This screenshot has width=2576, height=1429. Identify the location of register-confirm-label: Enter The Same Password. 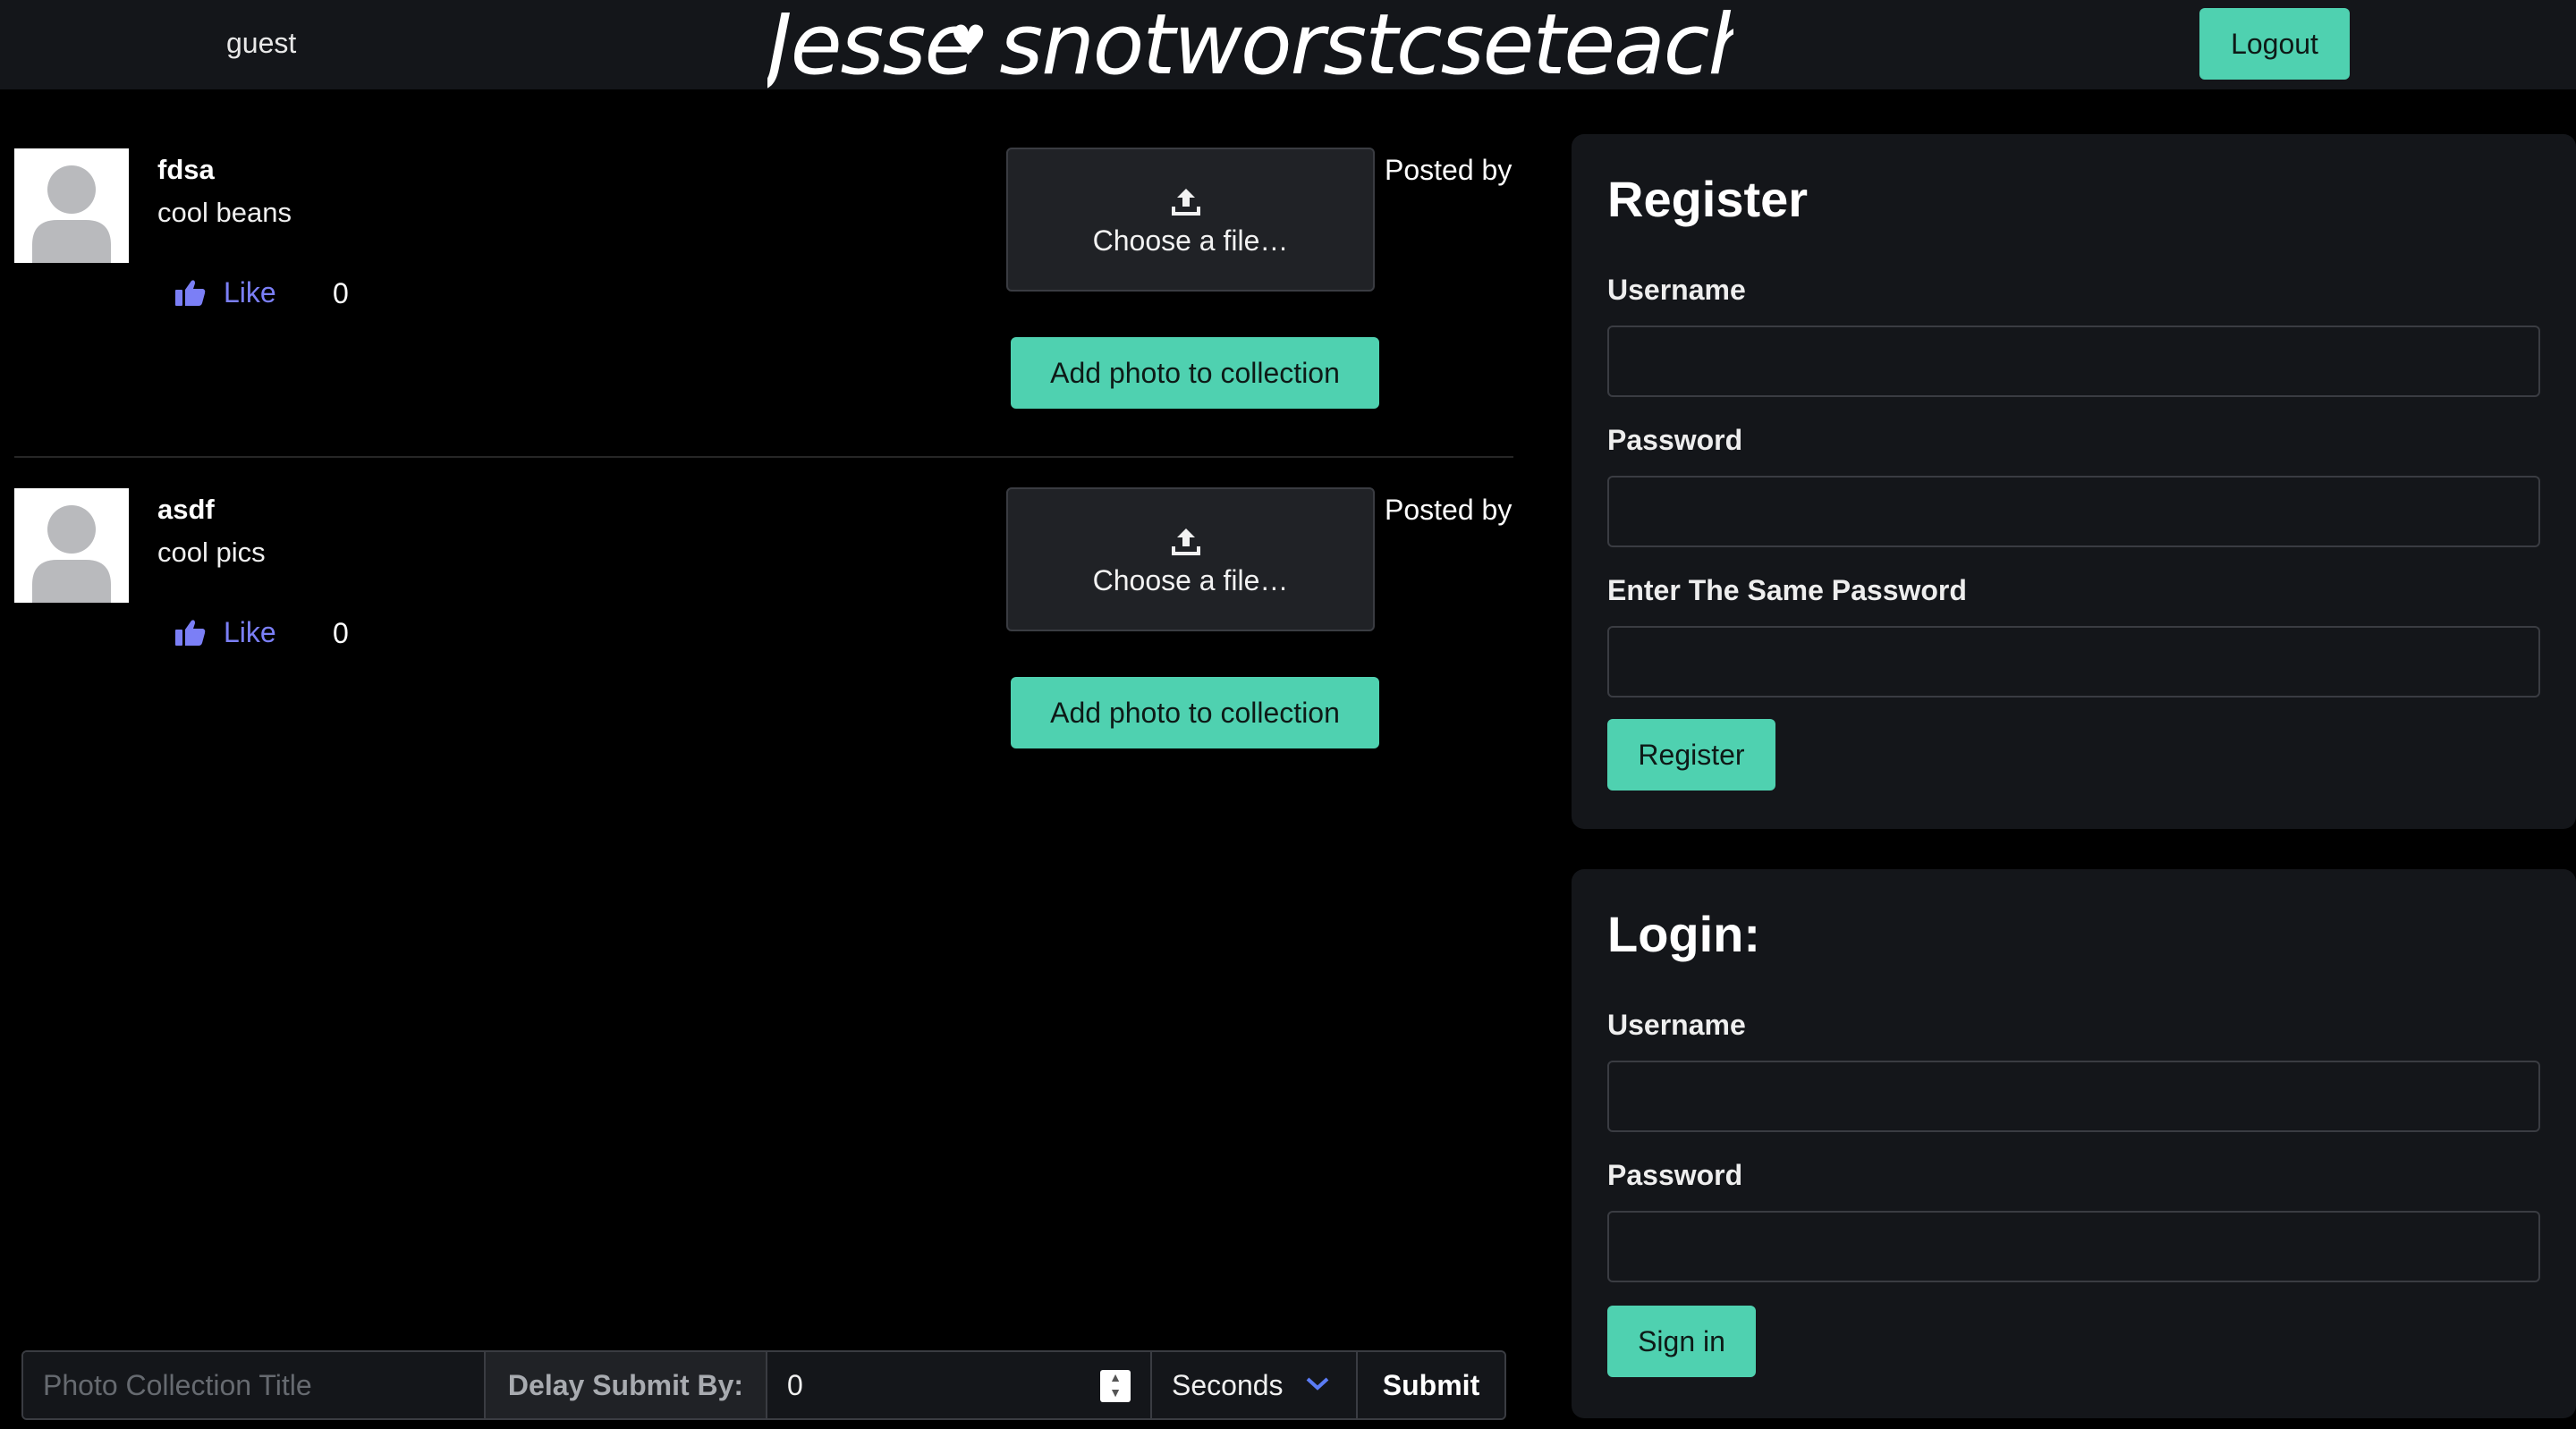
(1787, 590).